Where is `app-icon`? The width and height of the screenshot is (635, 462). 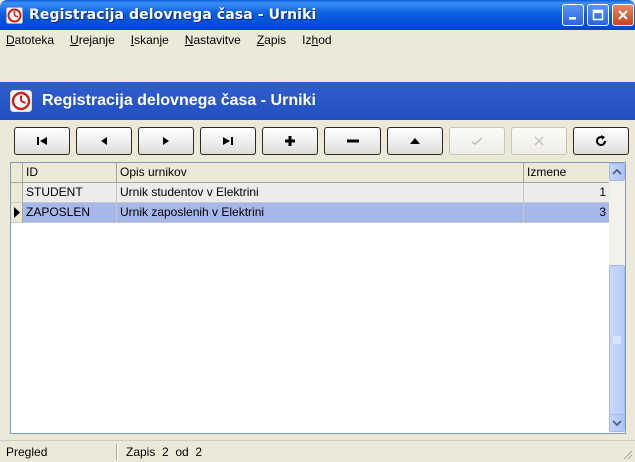 app-icon is located at coordinates (14, 15).